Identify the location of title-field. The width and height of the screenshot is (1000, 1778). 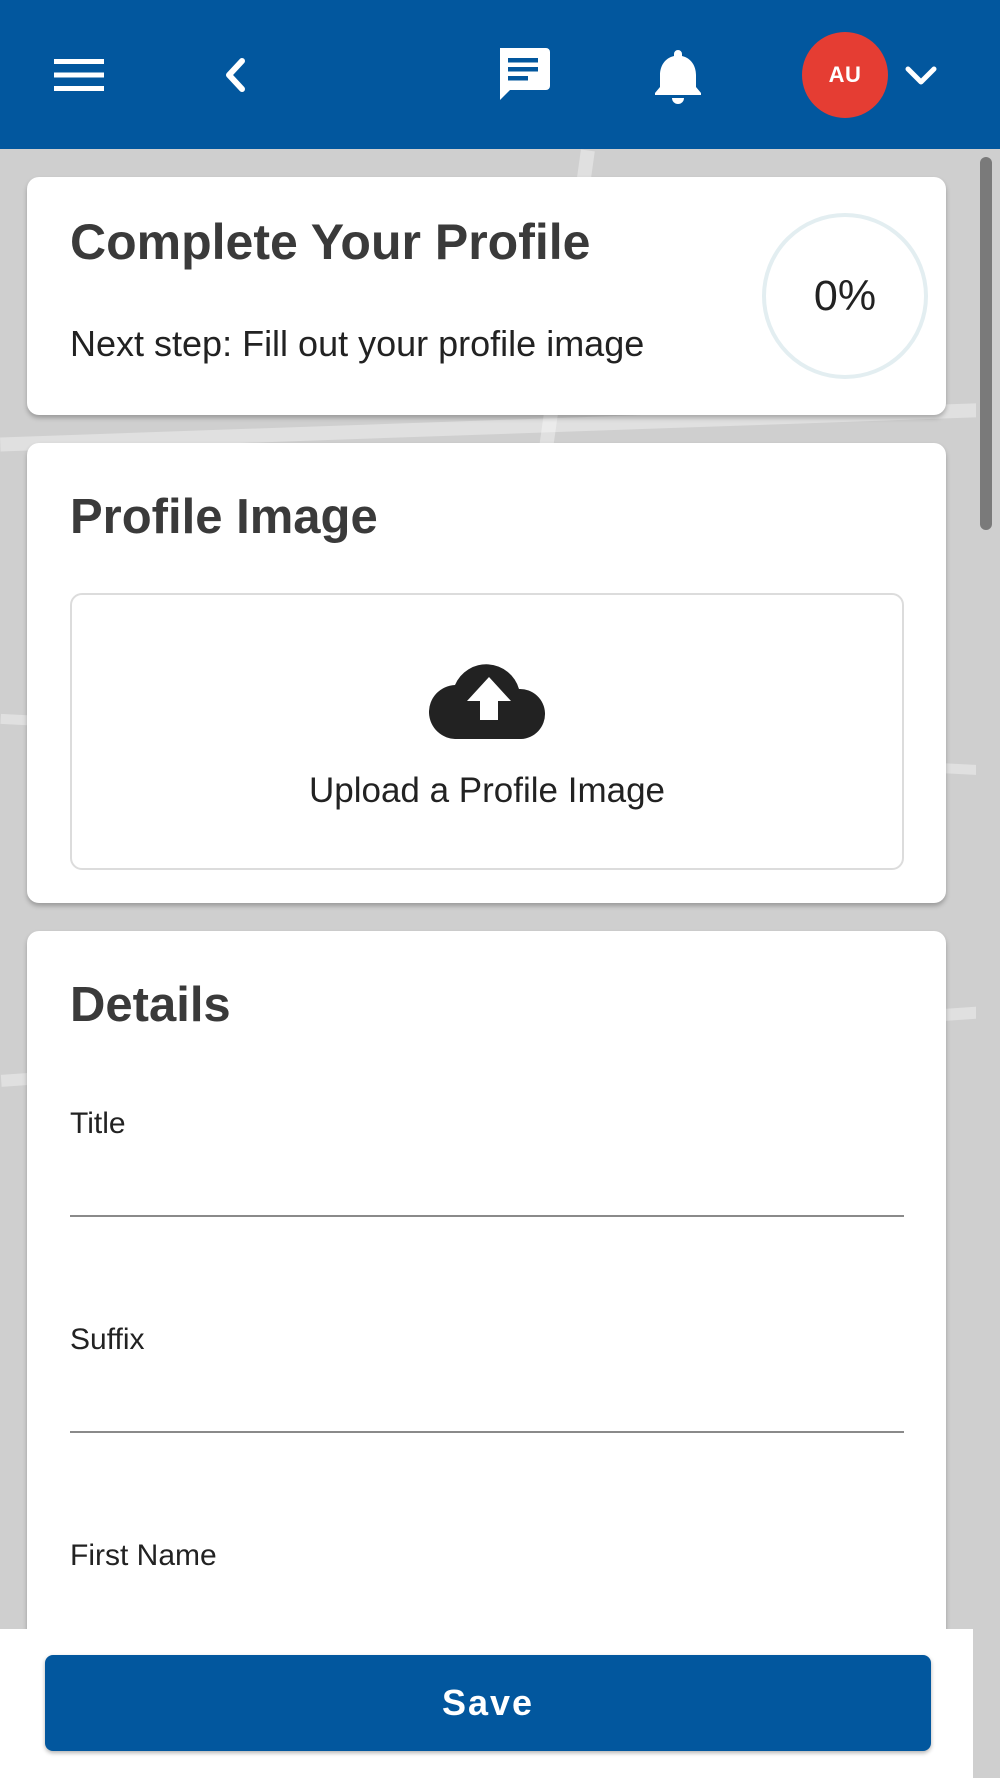
(487, 1187).